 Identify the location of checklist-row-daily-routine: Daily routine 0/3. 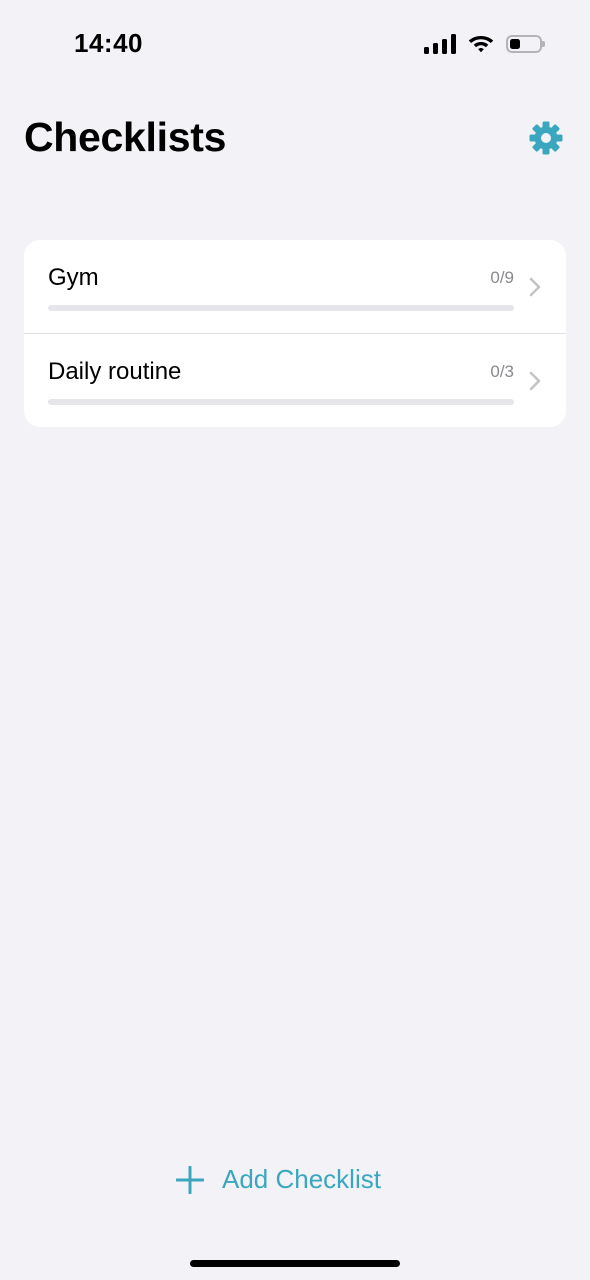
(295, 380).